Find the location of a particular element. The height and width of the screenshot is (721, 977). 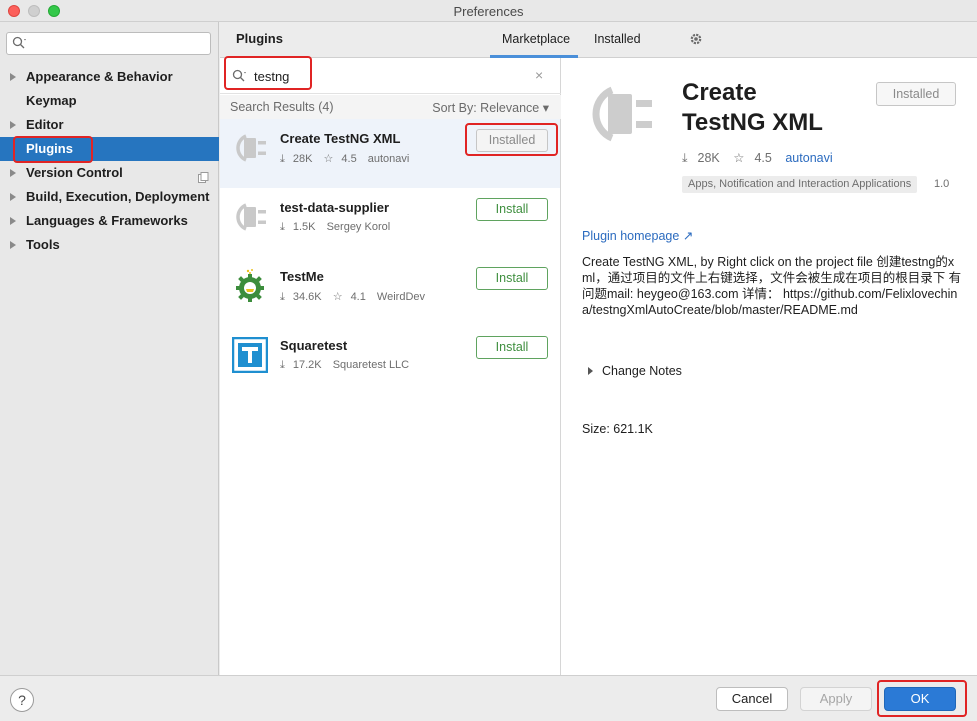

sidebar-item-tools: Tools is located at coordinates (109, 245).